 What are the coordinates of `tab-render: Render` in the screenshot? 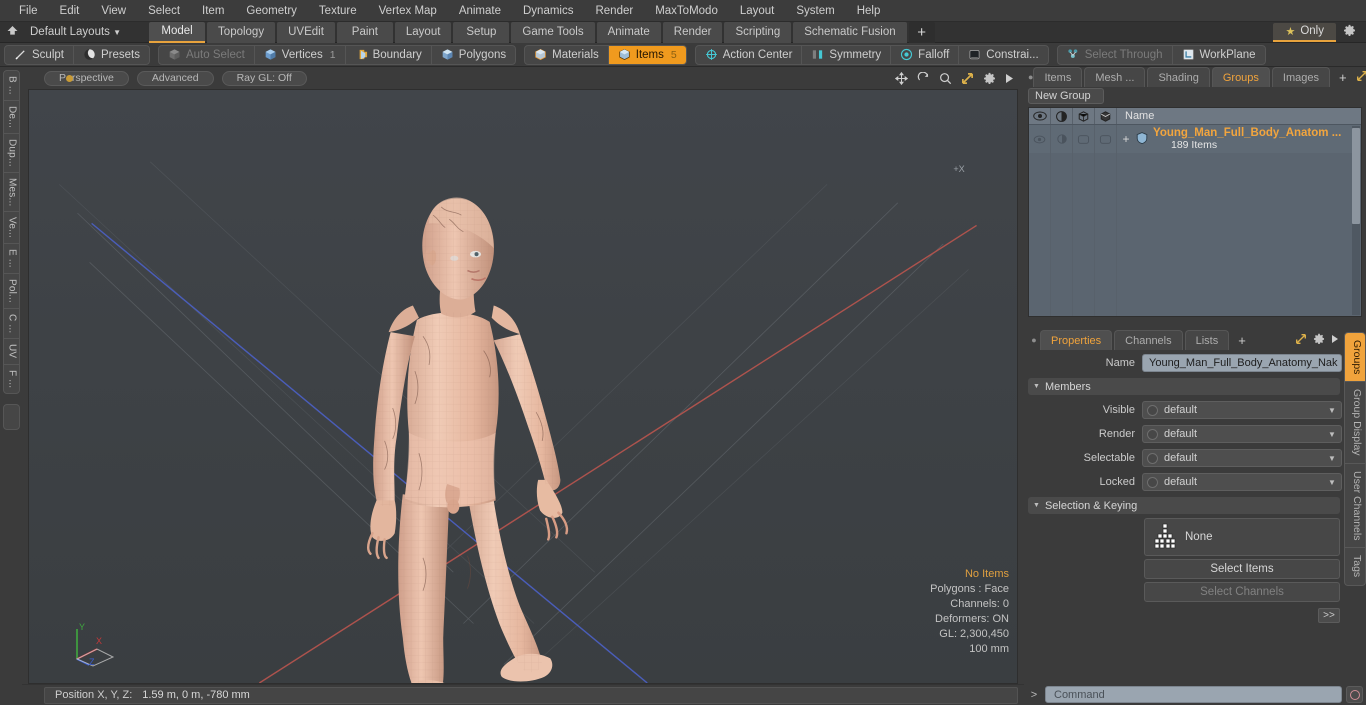 It's located at (692, 32).